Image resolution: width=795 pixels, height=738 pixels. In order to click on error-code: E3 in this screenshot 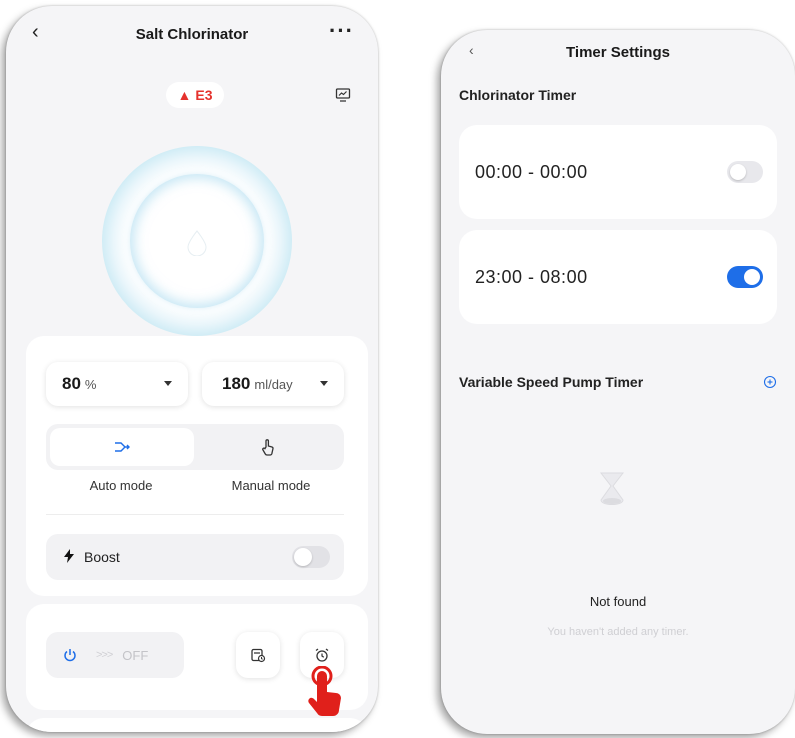, I will do `click(204, 95)`.